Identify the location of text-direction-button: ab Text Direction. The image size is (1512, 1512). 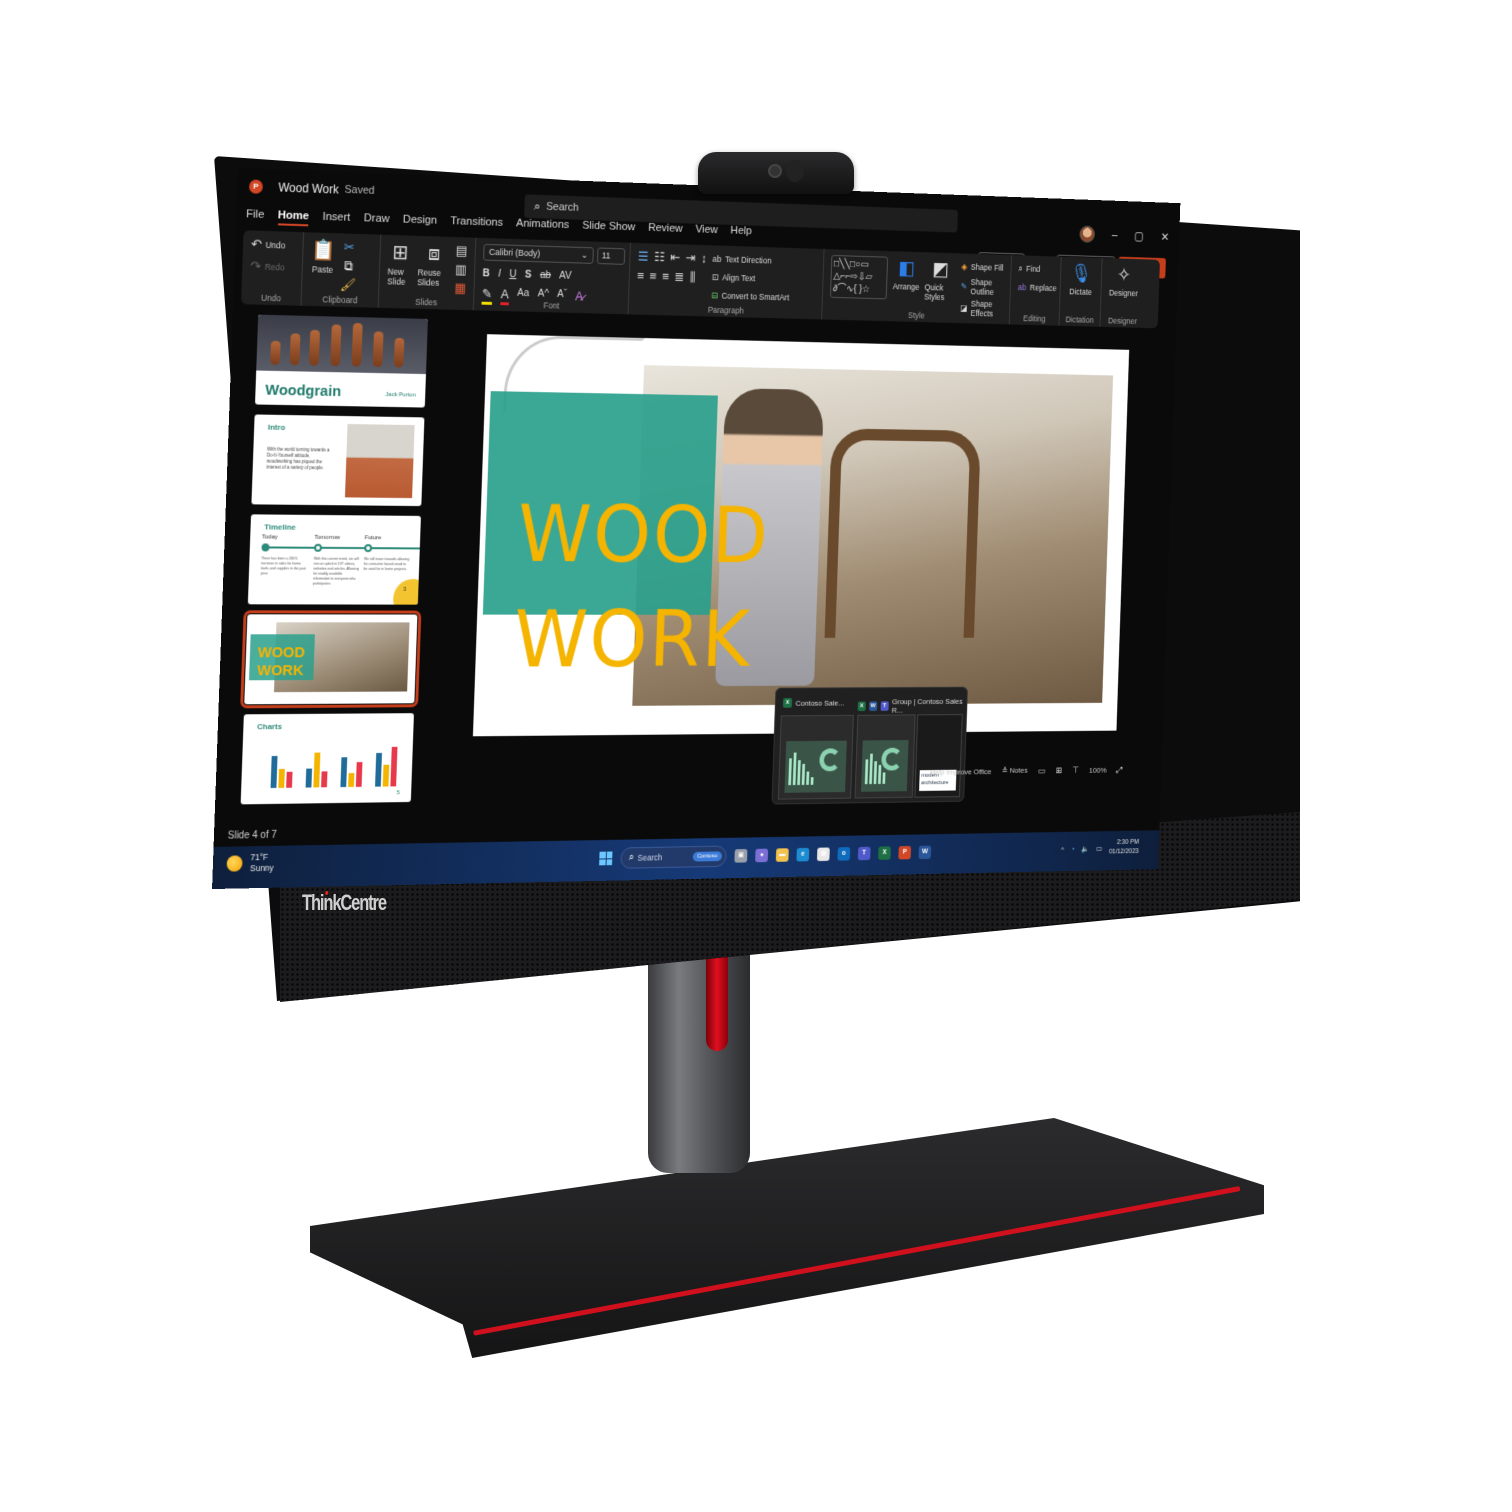
(751, 260).